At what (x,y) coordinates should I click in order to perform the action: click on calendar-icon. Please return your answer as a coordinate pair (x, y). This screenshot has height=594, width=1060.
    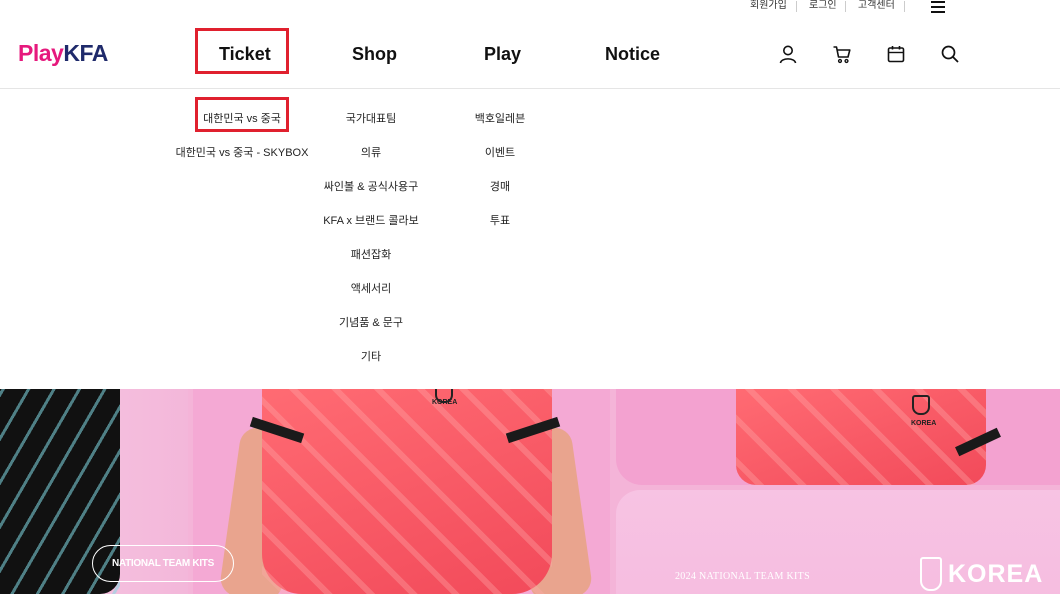
    Looking at the image, I should click on (896, 54).